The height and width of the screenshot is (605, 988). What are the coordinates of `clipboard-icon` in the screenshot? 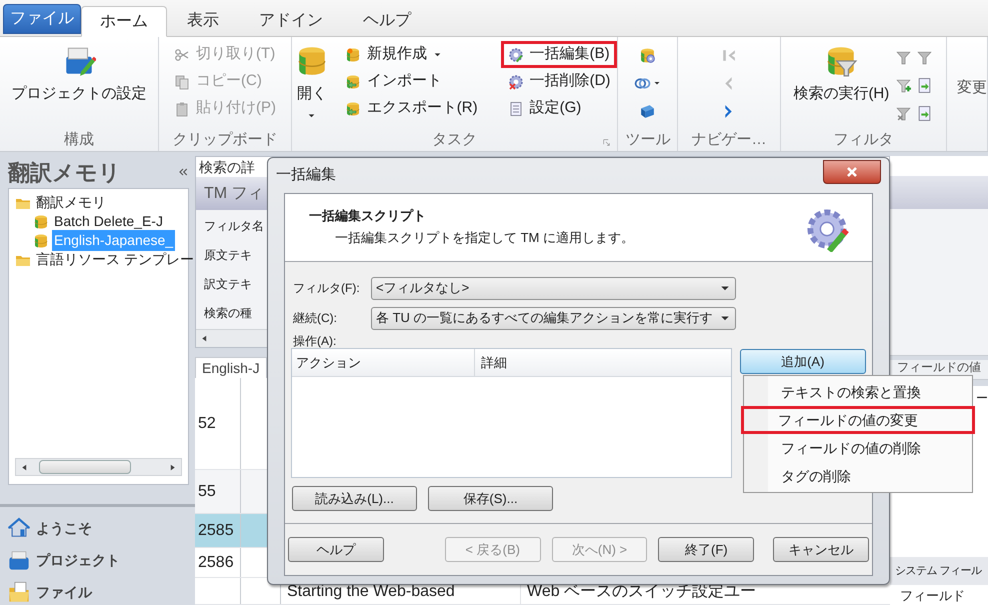 It's located at (182, 108).